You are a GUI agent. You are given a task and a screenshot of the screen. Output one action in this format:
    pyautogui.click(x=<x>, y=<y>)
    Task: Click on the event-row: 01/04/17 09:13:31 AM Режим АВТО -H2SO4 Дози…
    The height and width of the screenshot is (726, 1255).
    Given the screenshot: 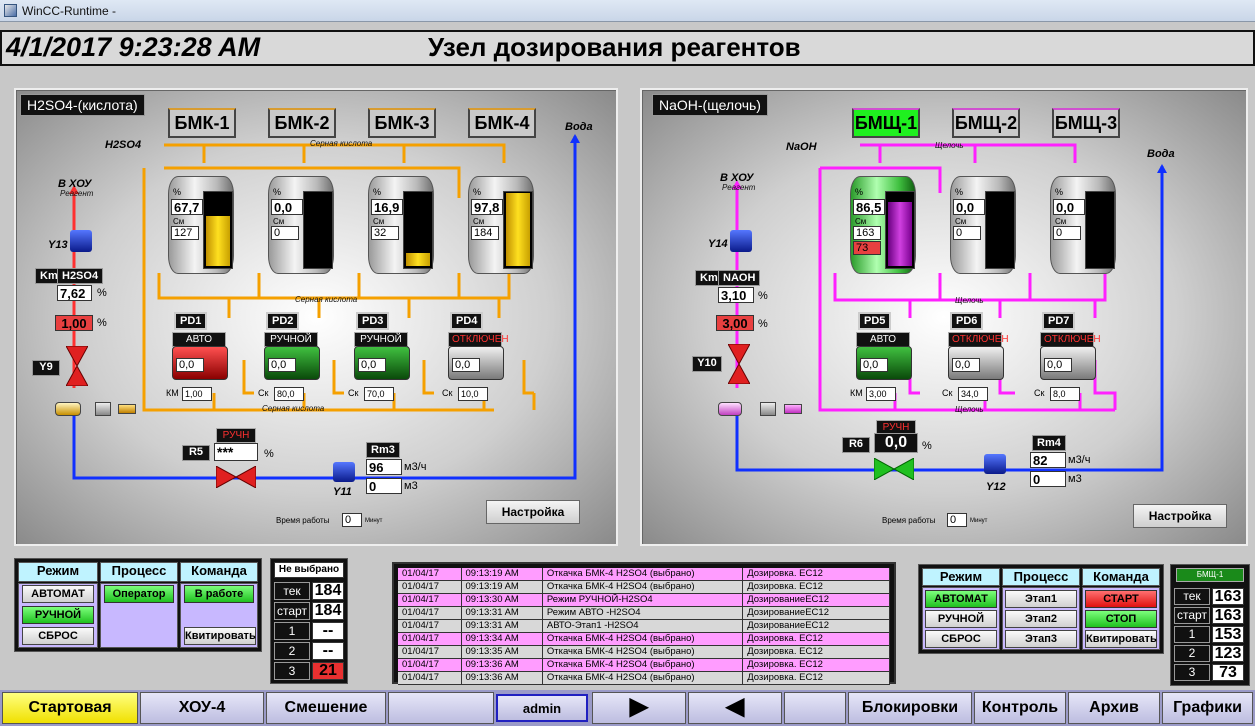 What is the action you would take?
    pyautogui.click(x=644, y=613)
    